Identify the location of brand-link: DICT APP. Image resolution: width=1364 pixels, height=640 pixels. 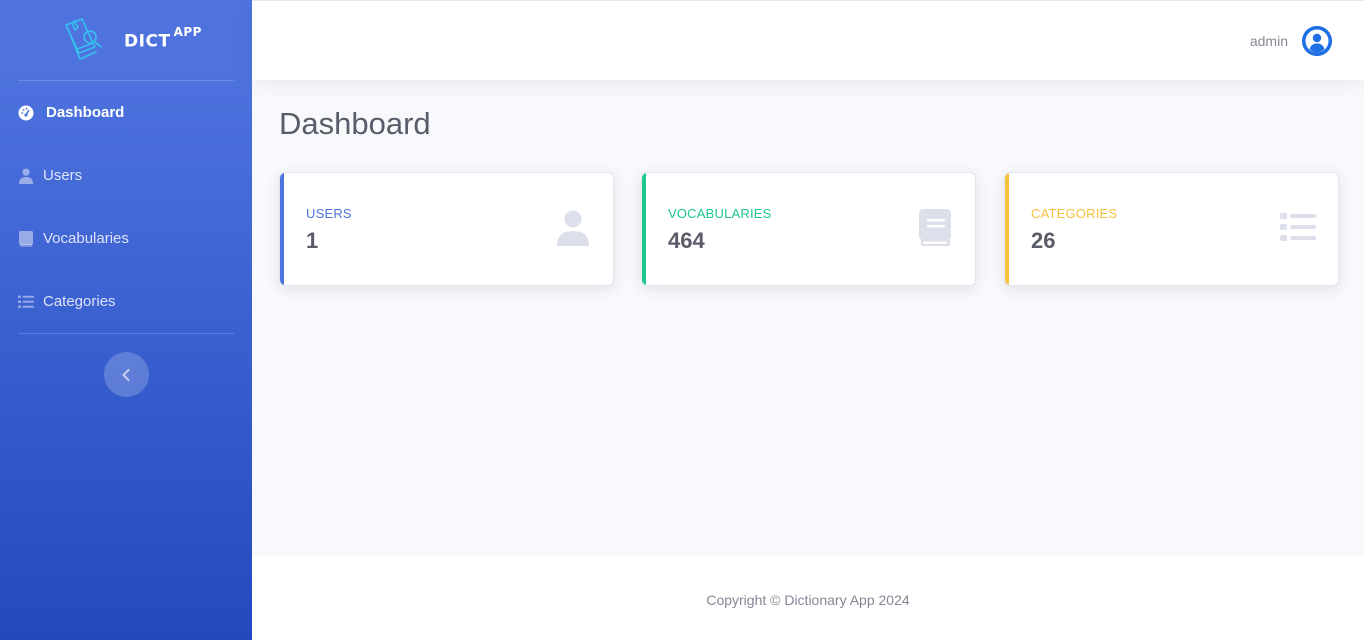
(126, 40).